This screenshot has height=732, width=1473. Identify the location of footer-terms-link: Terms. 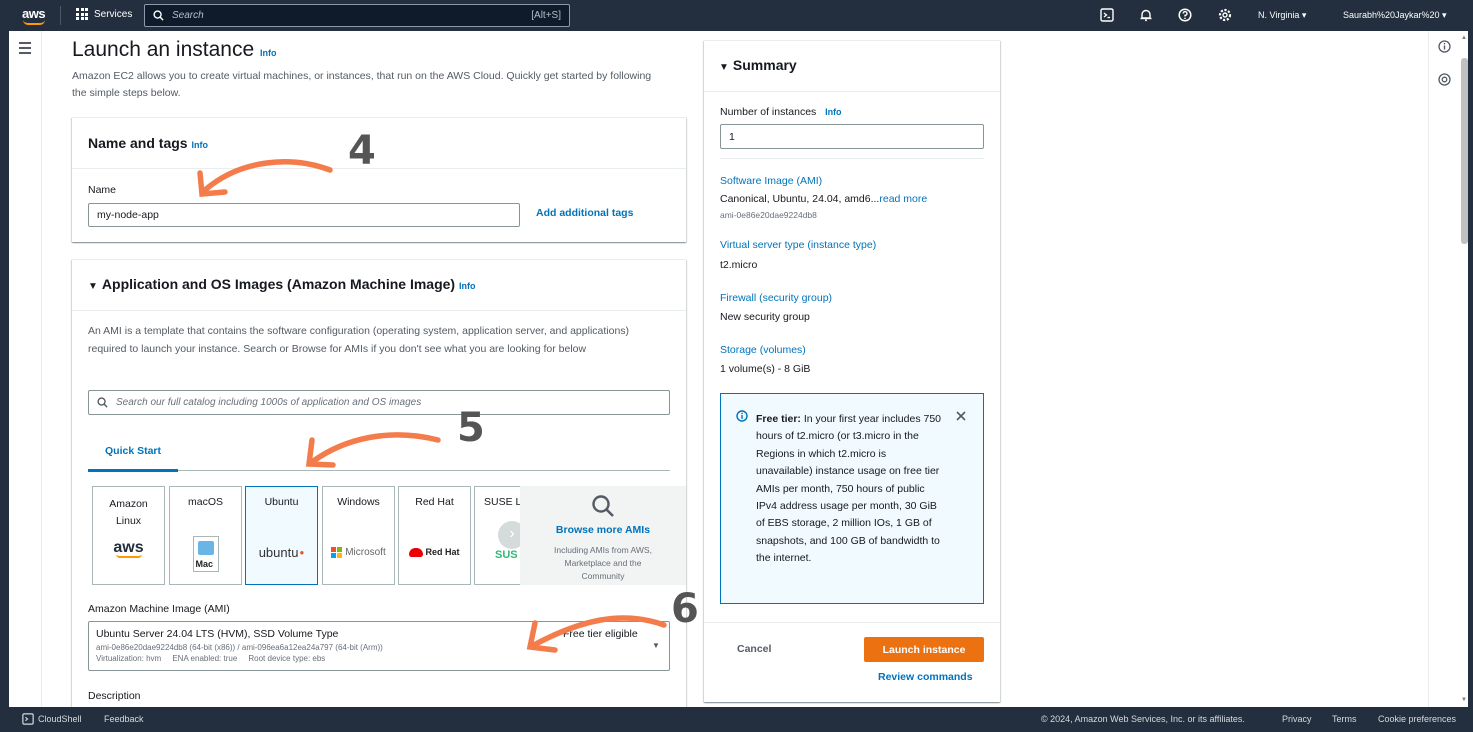
(1344, 719).